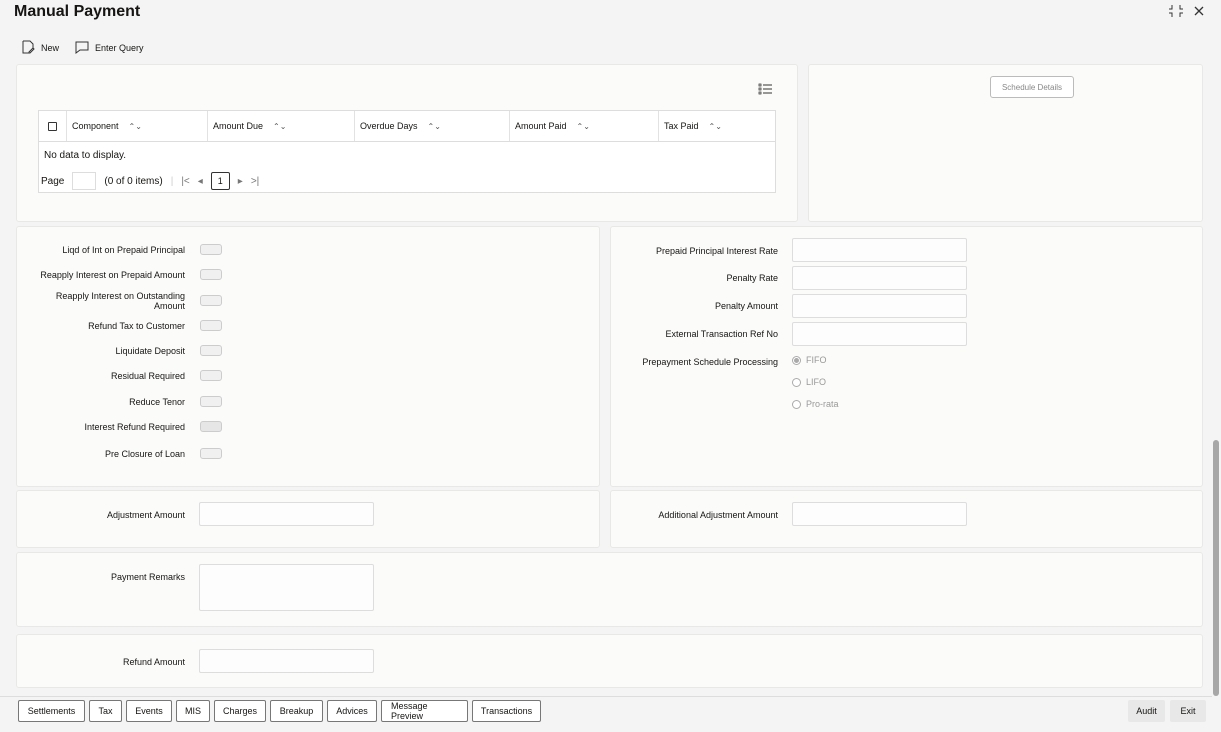 The width and height of the screenshot is (1221, 732). Describe the element at coordinates (716, 251) in the screenshot. I see `prepaid-rate-label: Prepaid Principal Interest Rate` at that location.